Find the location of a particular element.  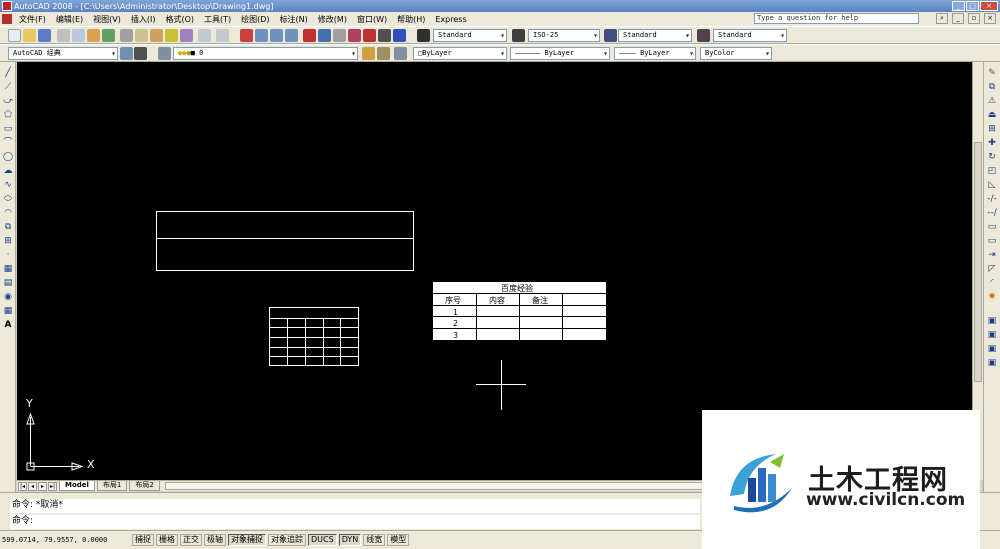

multileader-style-icon is located at coordinates (703, 35).